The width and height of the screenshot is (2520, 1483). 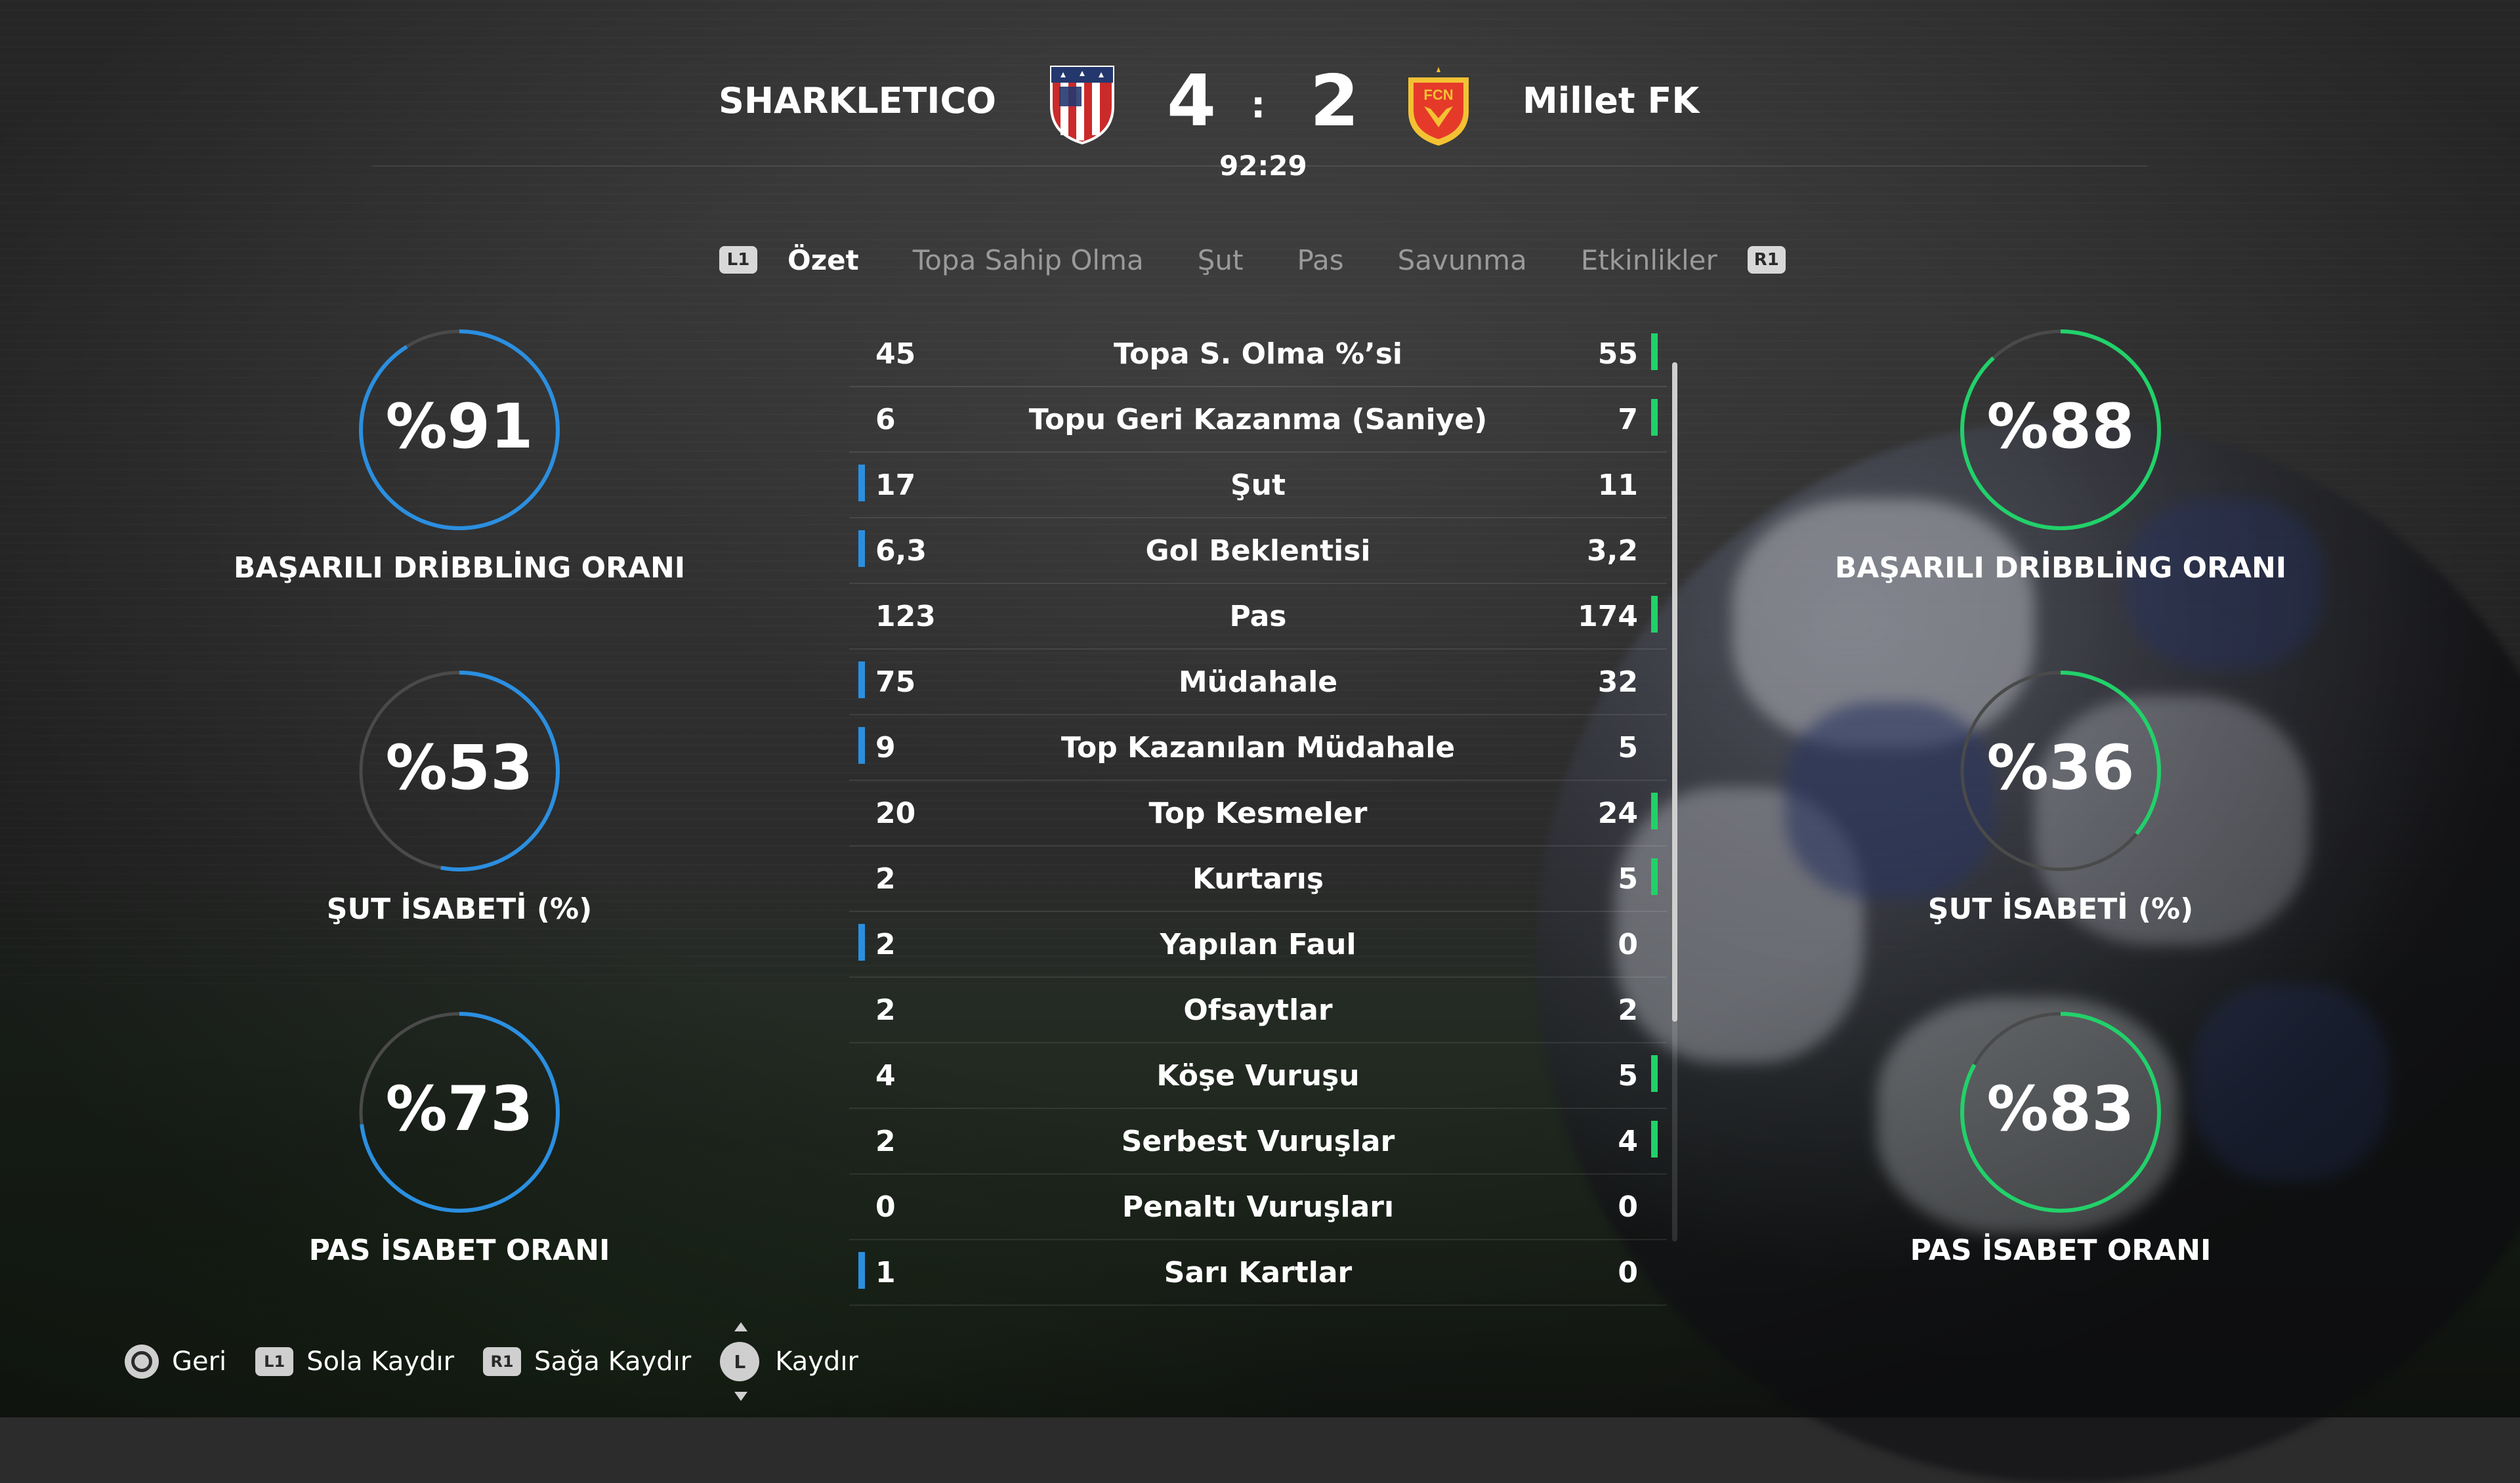 I want to click on scroll-label: Kaydır, so click(x=816, y=1362).